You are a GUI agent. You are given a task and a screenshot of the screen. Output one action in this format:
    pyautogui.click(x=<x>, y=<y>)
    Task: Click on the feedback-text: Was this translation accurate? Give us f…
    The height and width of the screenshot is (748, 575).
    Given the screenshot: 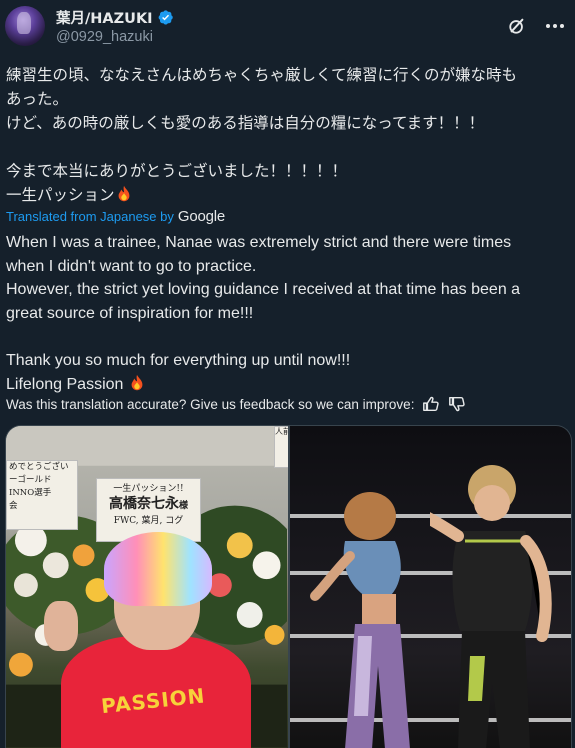 What is the action you would take?
    pyautogui.click(x=210, y=404)
    